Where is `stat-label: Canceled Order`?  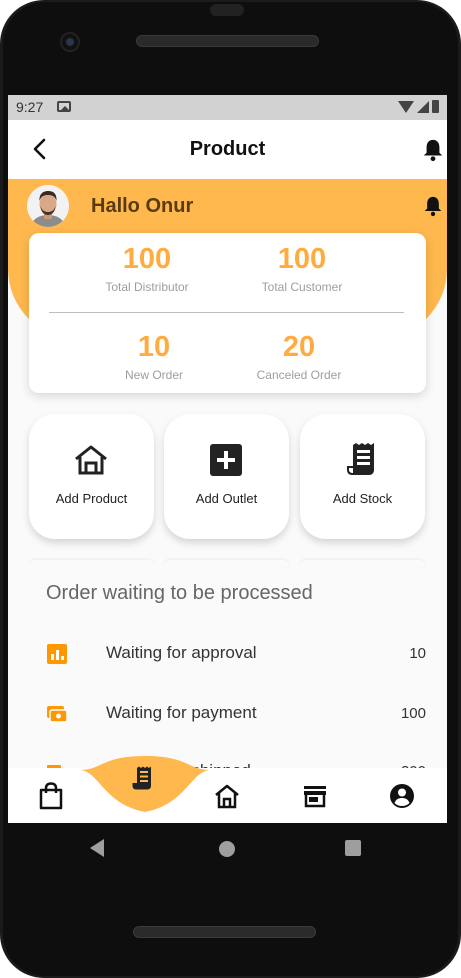
stat-label: Canceled Order is located at coordinates (299, 375).